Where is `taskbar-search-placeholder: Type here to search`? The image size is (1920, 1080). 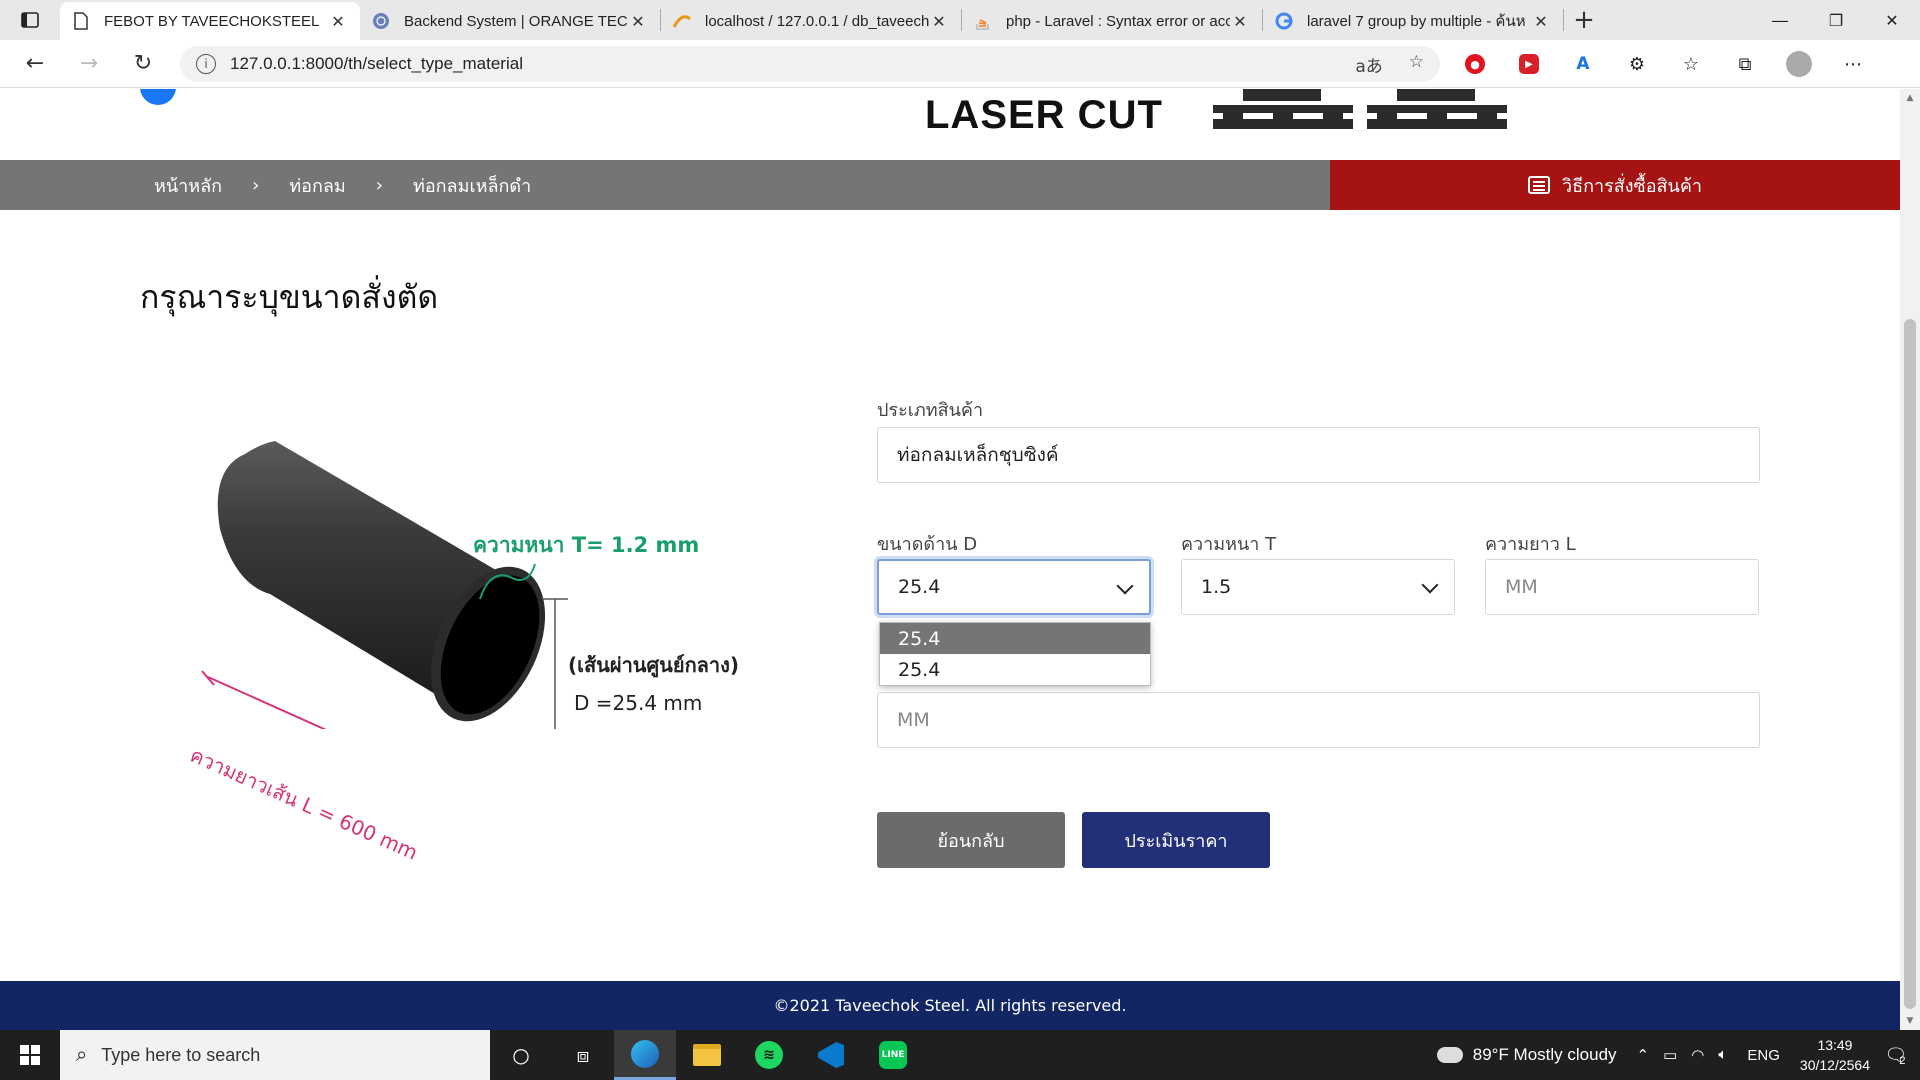
taskbar-search-placeholder: Type here to search is located at coordinates (181, 1054).